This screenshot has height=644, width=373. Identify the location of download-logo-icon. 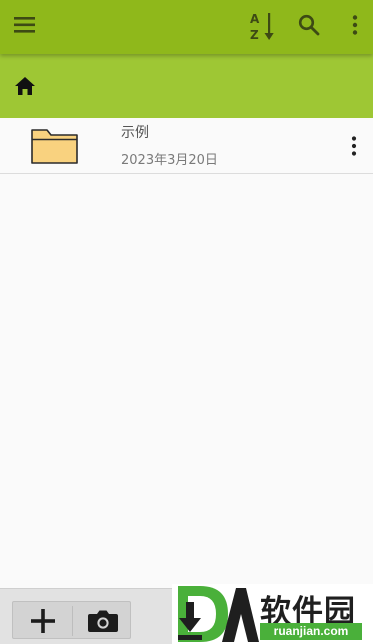
(218, 614).